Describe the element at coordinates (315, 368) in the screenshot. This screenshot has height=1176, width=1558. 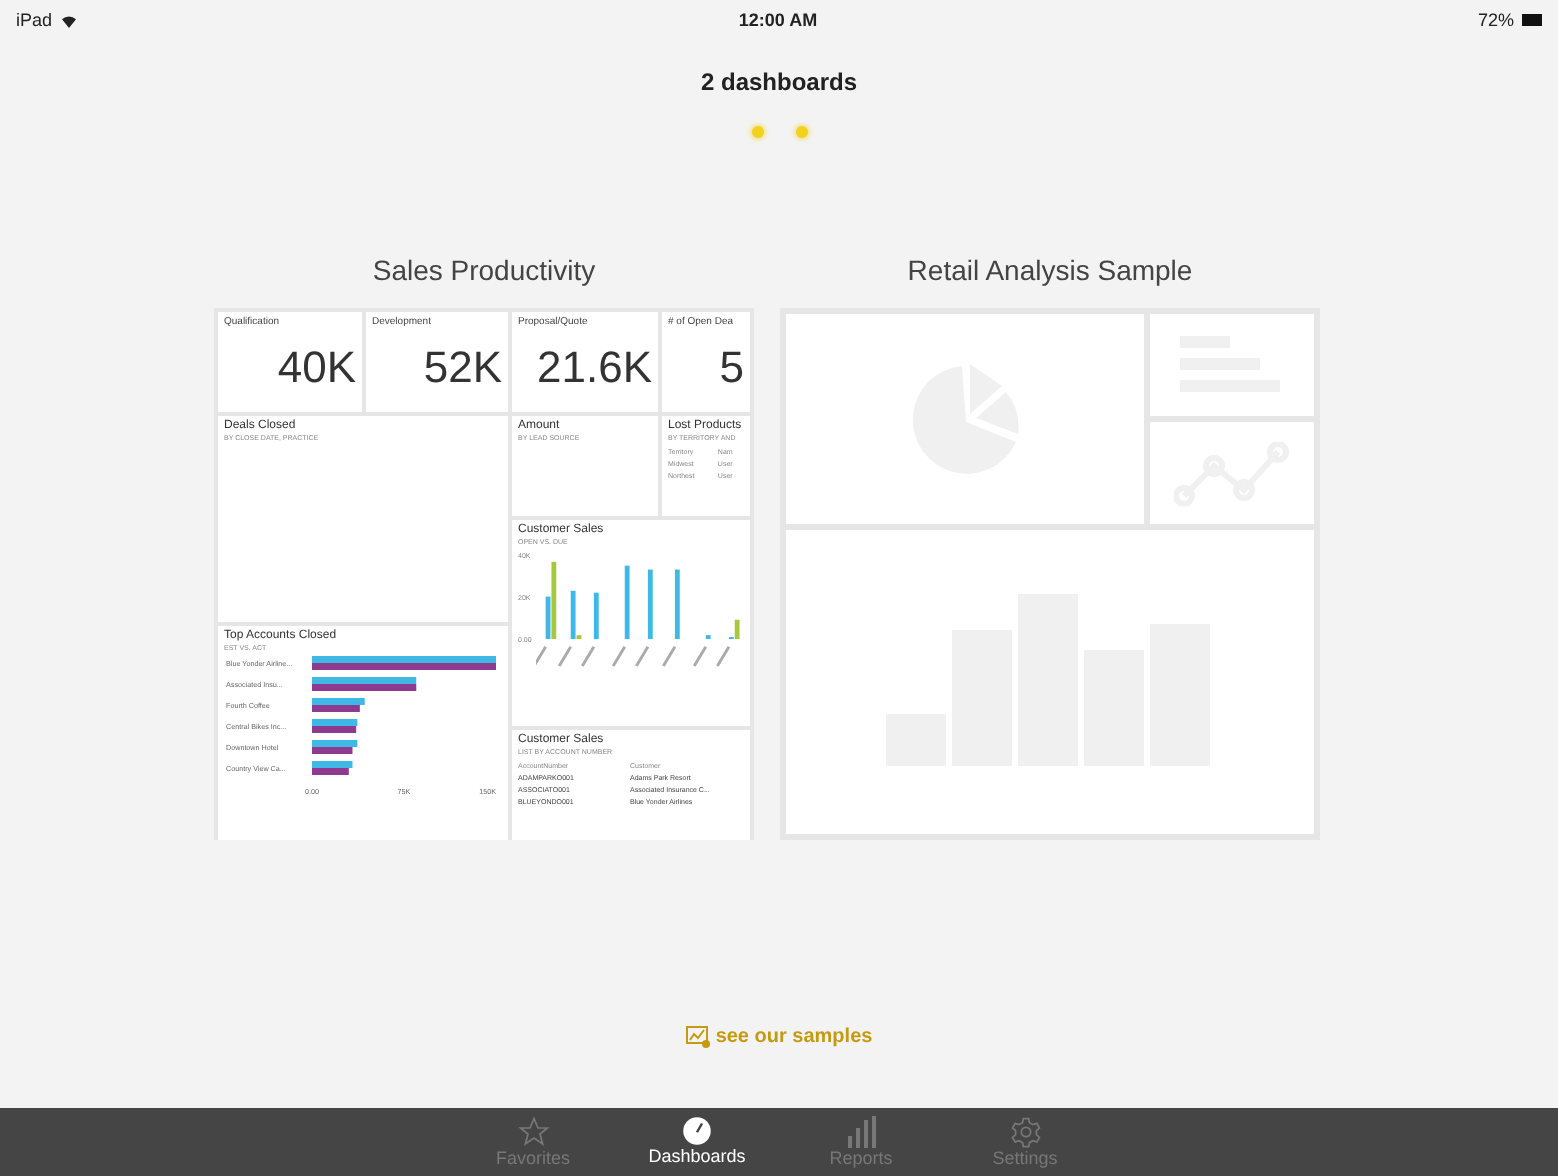
I see `kpi-value: 40K` at that location.